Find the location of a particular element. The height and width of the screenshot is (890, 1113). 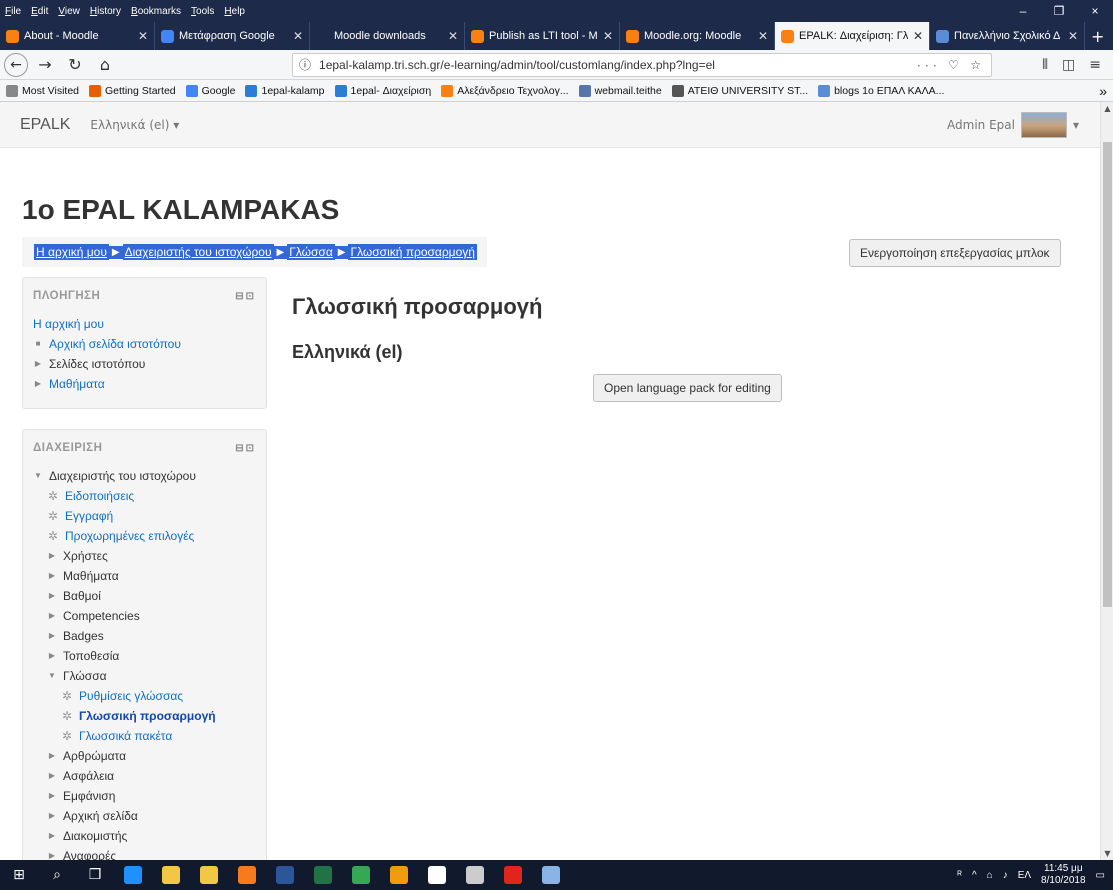

new-tab-icon: + is located at coordinates (1097, 36).